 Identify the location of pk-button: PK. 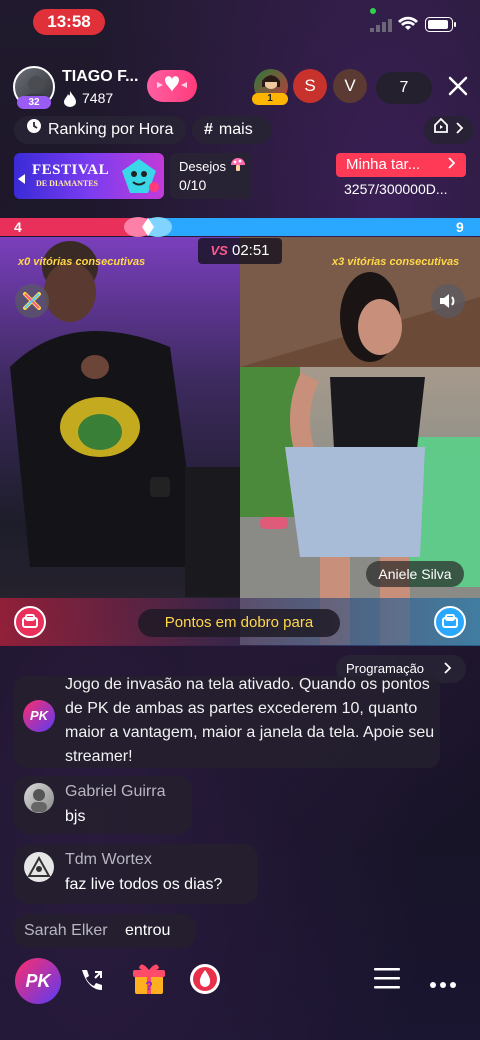
(38, 981).